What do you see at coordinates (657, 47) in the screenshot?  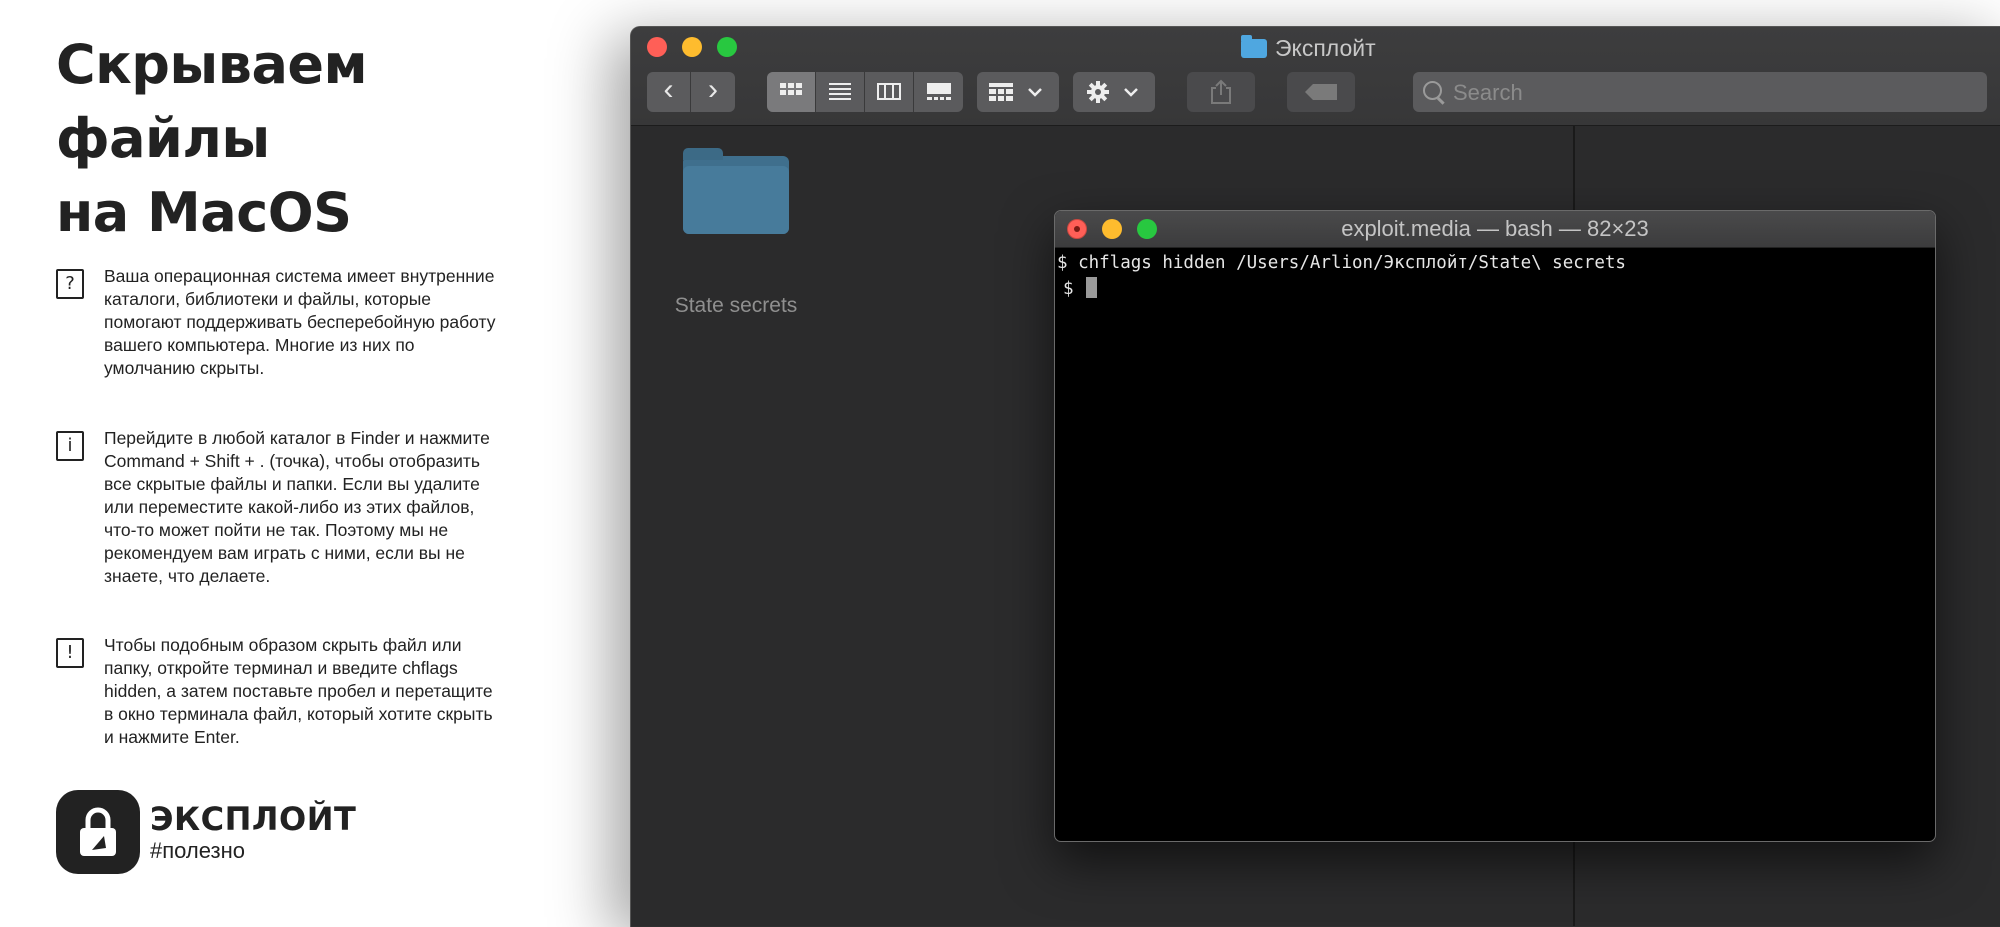 I see `close-button` at bounding box center [657, 47].